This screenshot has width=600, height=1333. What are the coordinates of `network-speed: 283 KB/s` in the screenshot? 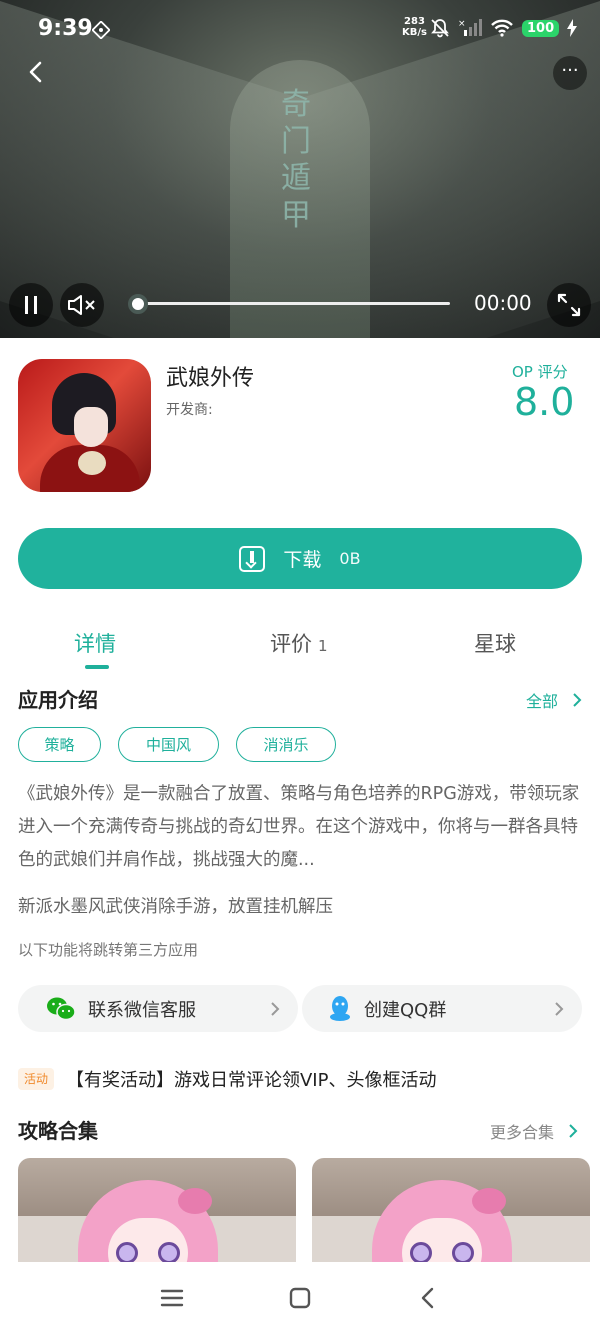 It's located at (414, 27).